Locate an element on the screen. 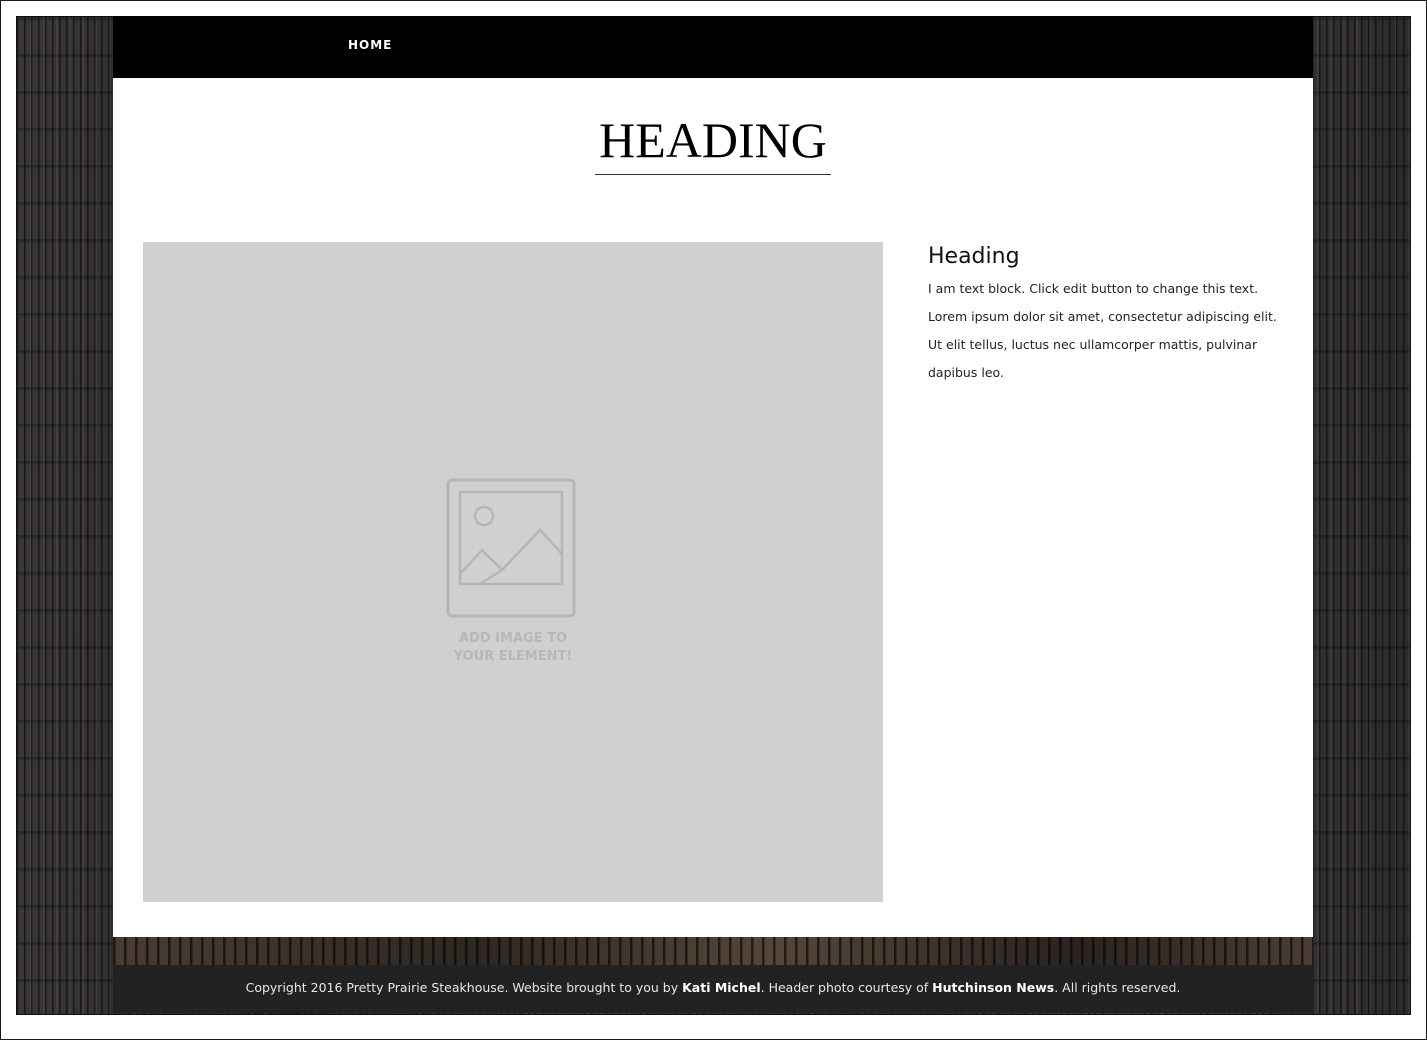 The height and width of the screenshot is (1040, 1427). wood-background-band is located at coordinates (713, 951).